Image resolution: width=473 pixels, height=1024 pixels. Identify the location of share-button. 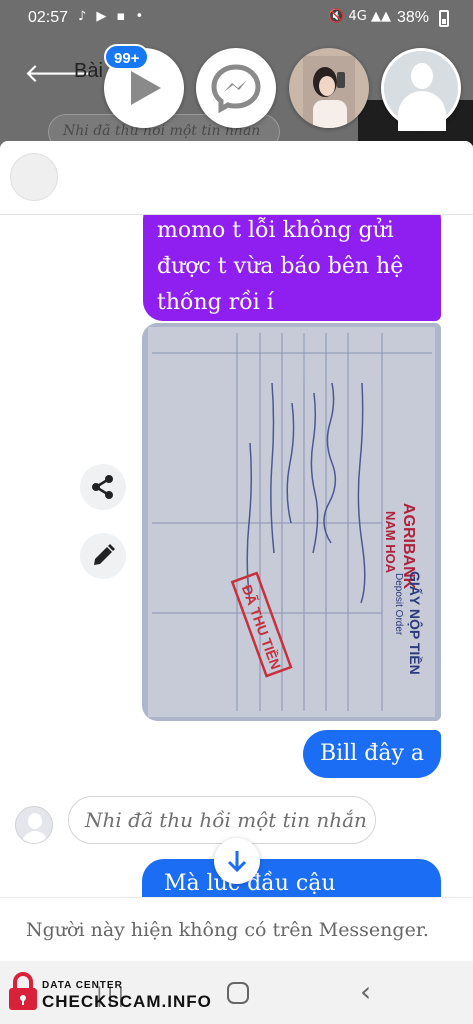
(103, 487).